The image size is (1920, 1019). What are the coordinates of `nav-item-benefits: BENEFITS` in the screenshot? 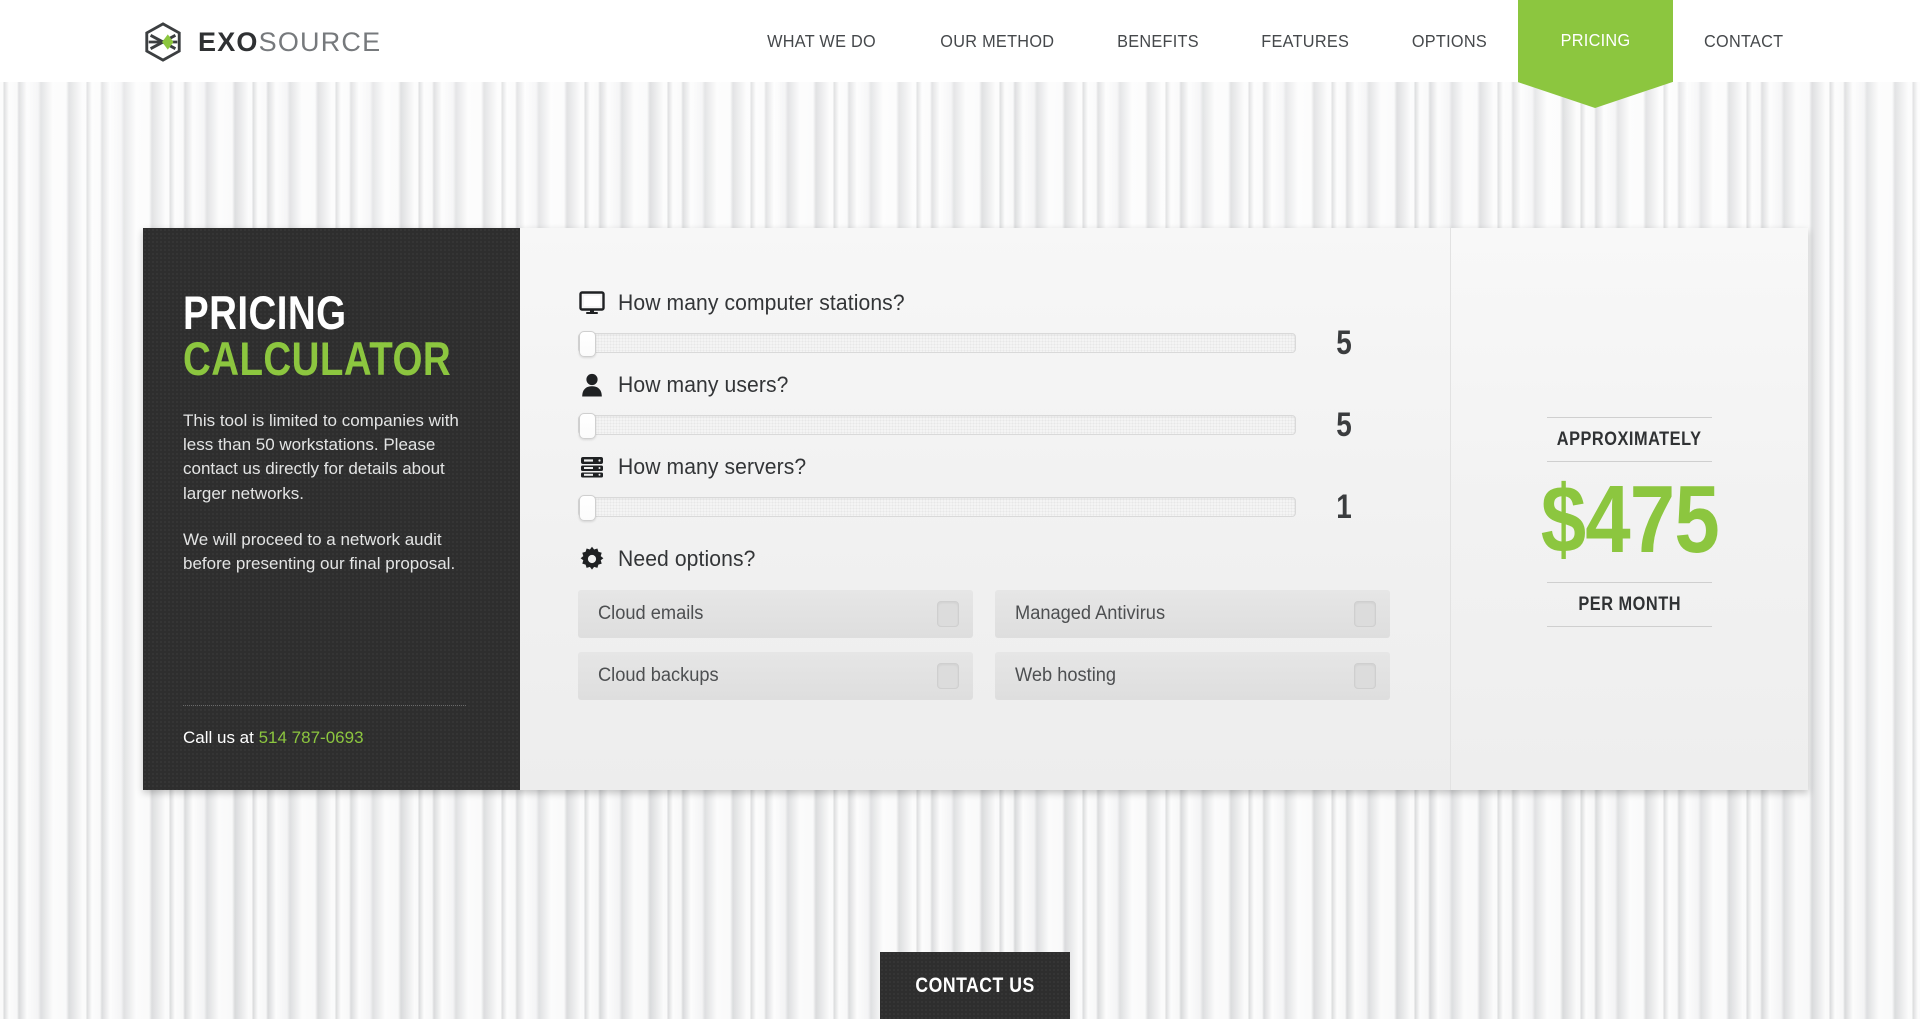 It's located at (1158, 41).